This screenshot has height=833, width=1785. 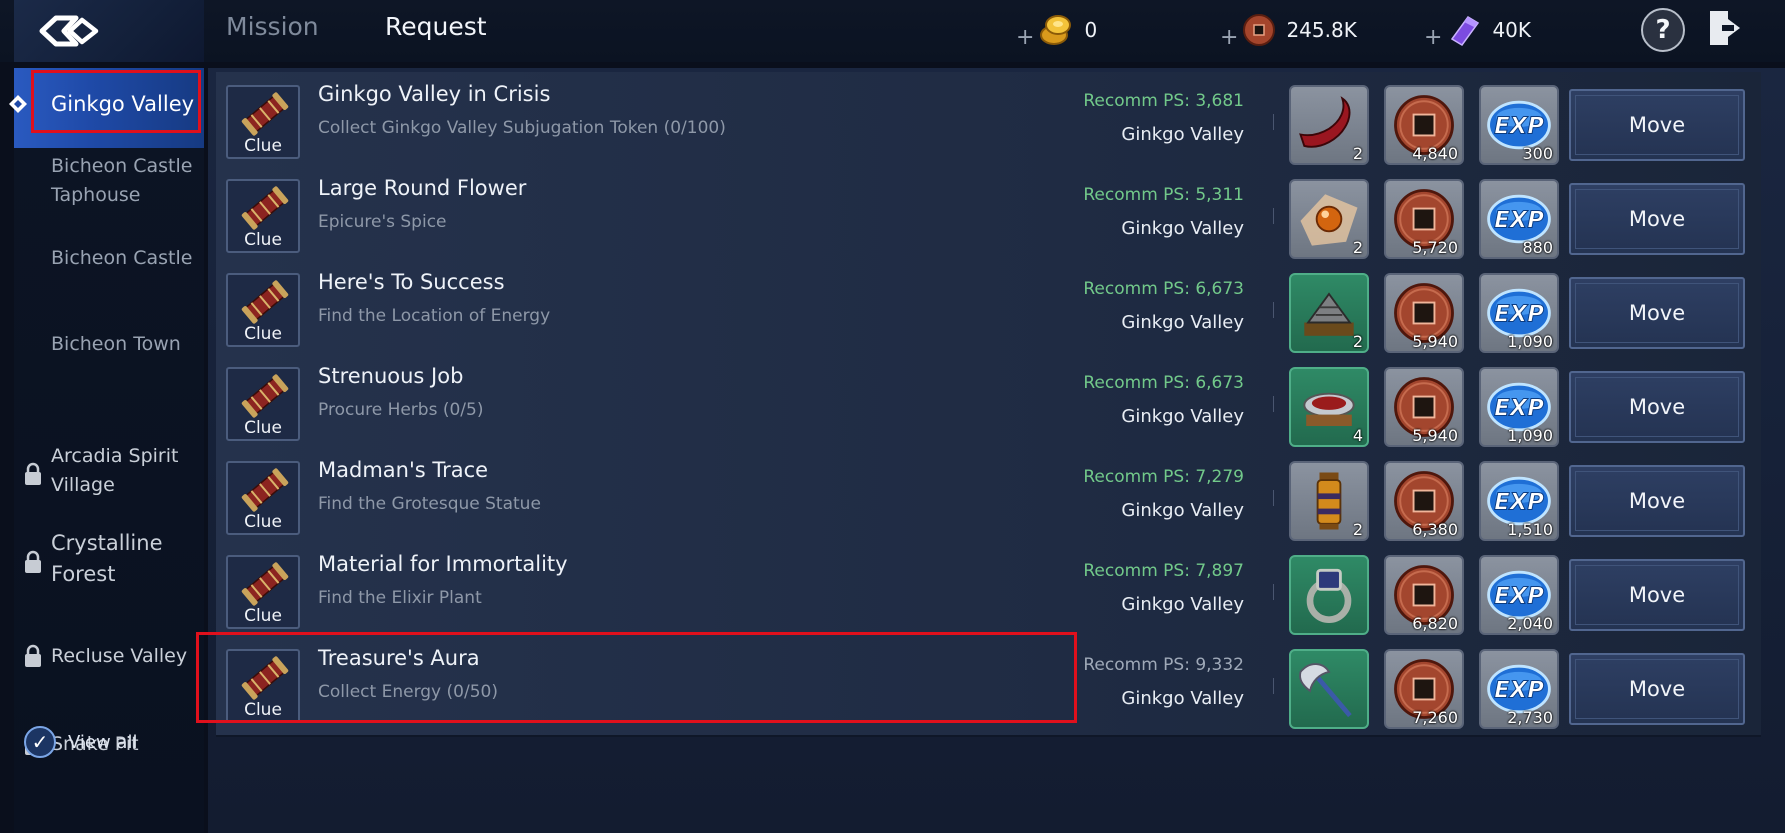 I want to click on highlight-box, so click(x=636, y=677).